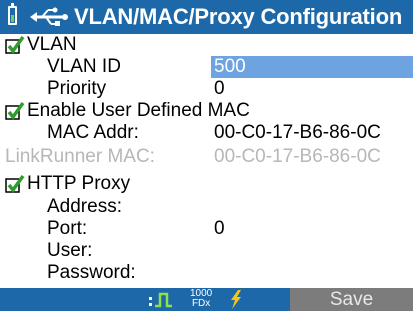  What do you see at coordinates (160, 300) in the screenshot?
I see `link-pulse-icon` at bounding box center [160, 300].